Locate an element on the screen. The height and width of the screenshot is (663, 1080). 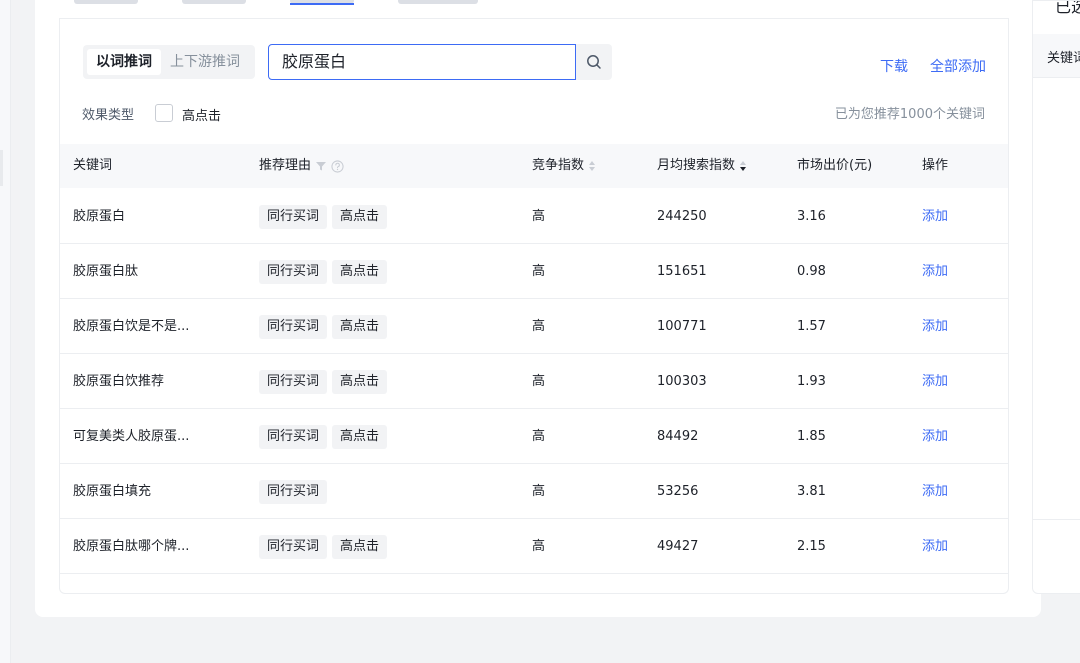
mode-upstream-downstream: 上下游推词 is located at coordinates (205, 62).